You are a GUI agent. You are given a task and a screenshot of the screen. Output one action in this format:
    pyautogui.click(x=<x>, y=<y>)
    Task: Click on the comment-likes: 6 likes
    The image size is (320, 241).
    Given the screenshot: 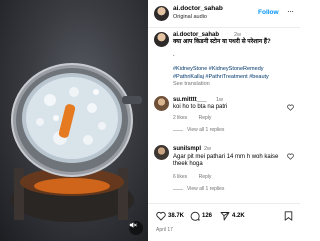 What is the action you would take?
    pyautogui.click(x=180, y=177)
    